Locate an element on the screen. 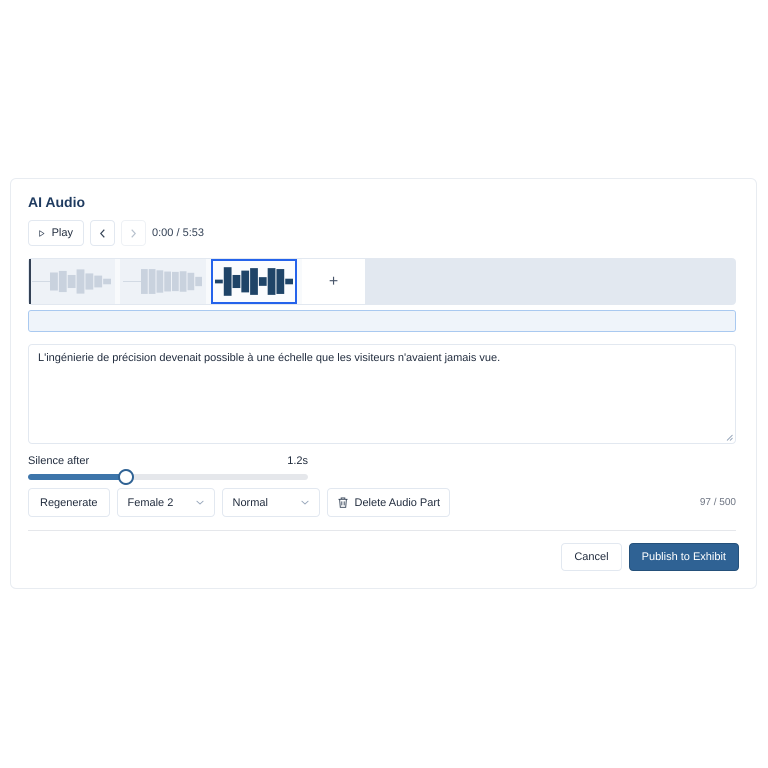 This screenshot has width=768, height=768. dropdown: Female 2 is located at coordinates (165, 502).